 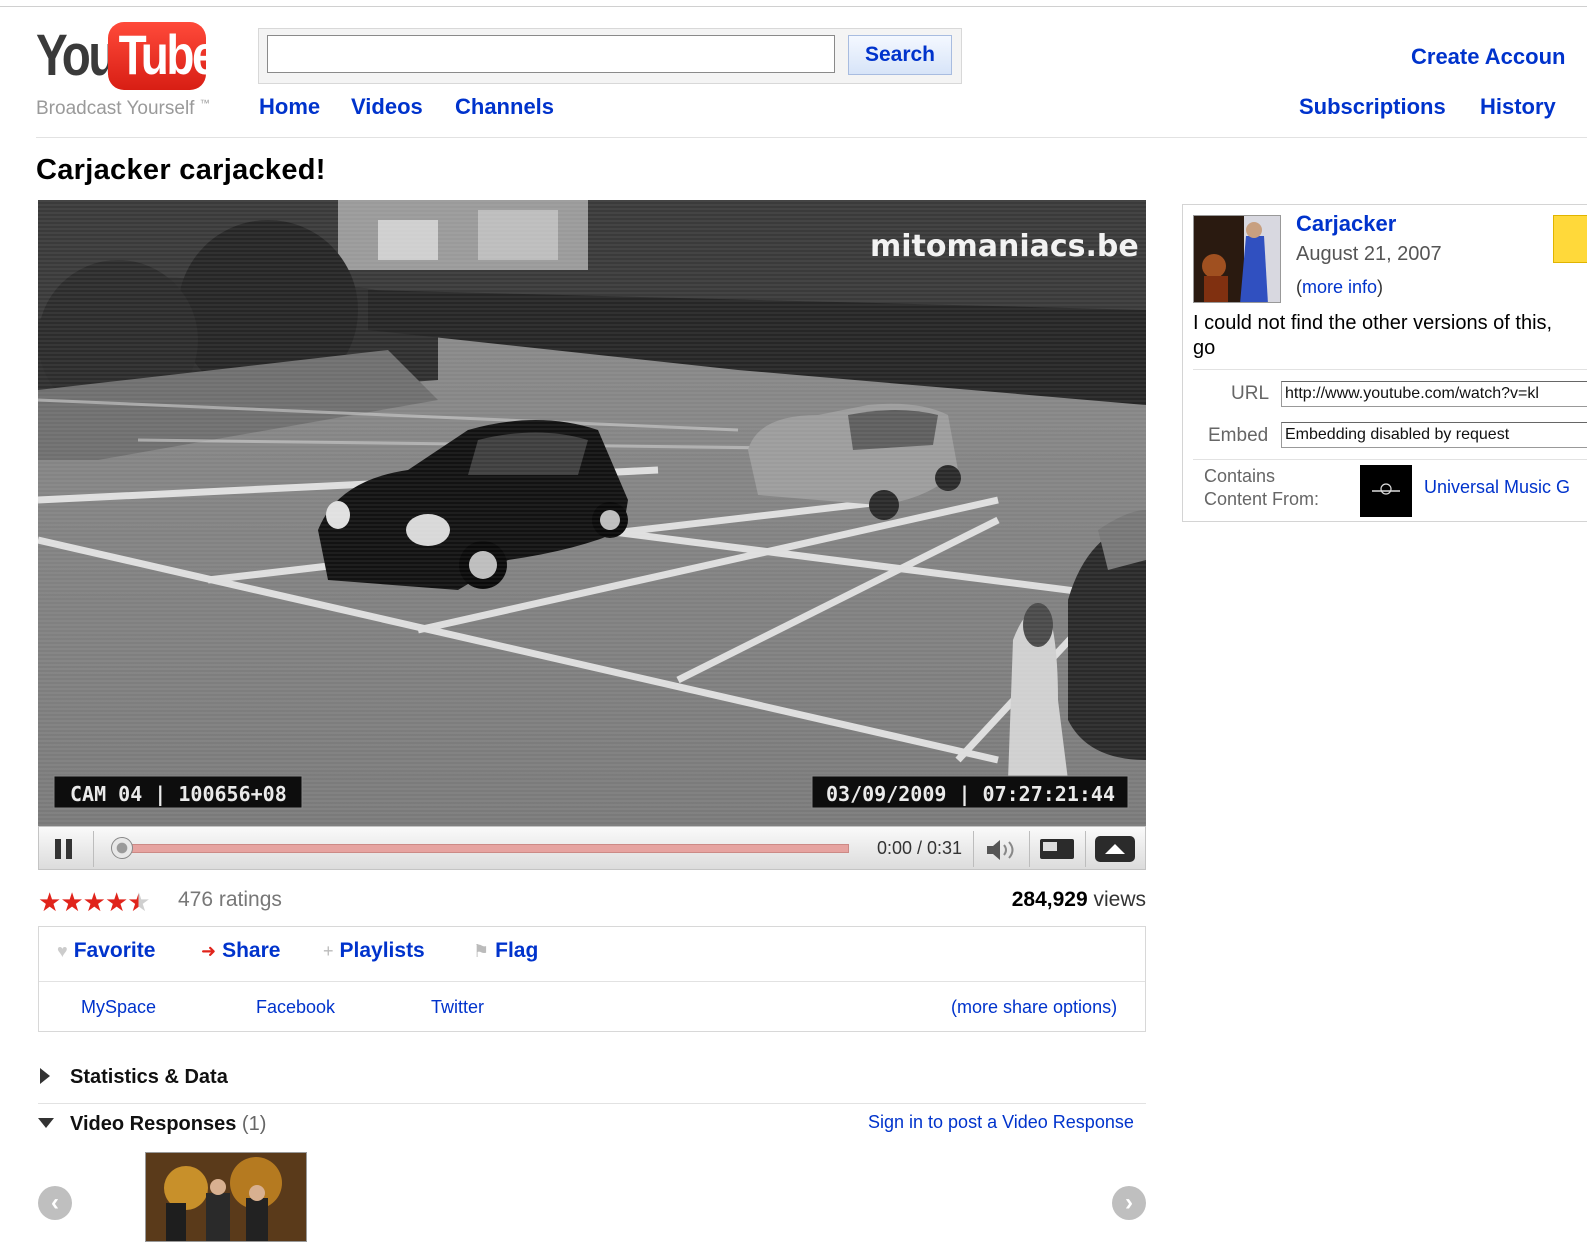 I want to click on star-rating: ★★★★★, so click(x=94, y=902).